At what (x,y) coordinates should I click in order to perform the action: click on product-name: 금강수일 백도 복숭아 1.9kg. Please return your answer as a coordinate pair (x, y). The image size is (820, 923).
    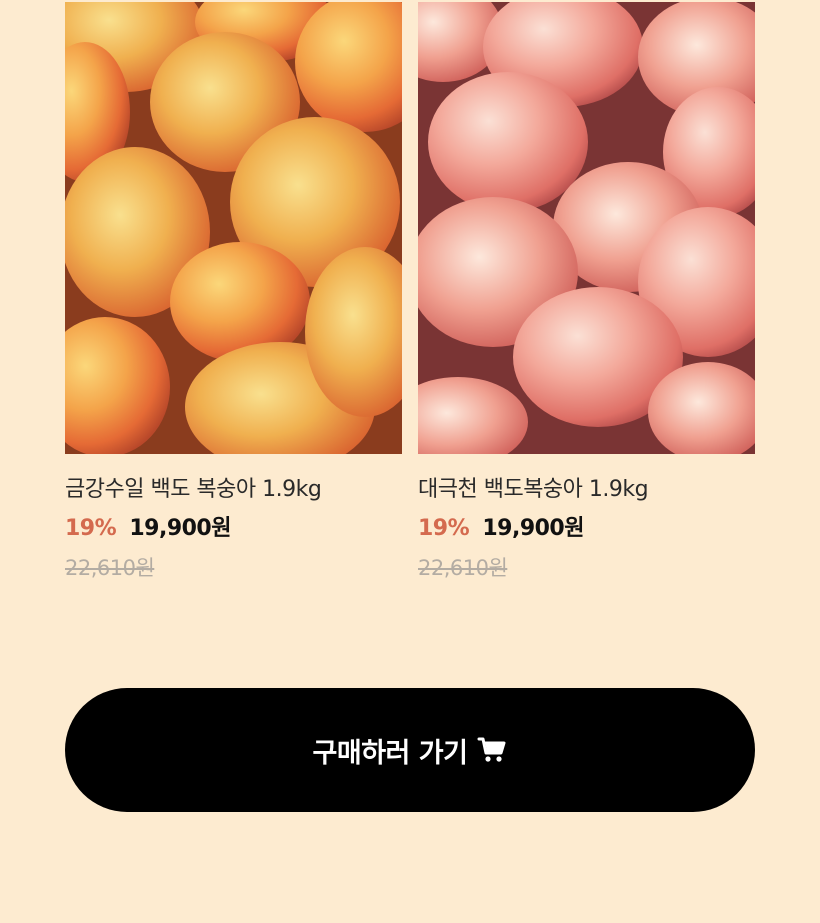
    Looking at the image, I should click on (233, 490).